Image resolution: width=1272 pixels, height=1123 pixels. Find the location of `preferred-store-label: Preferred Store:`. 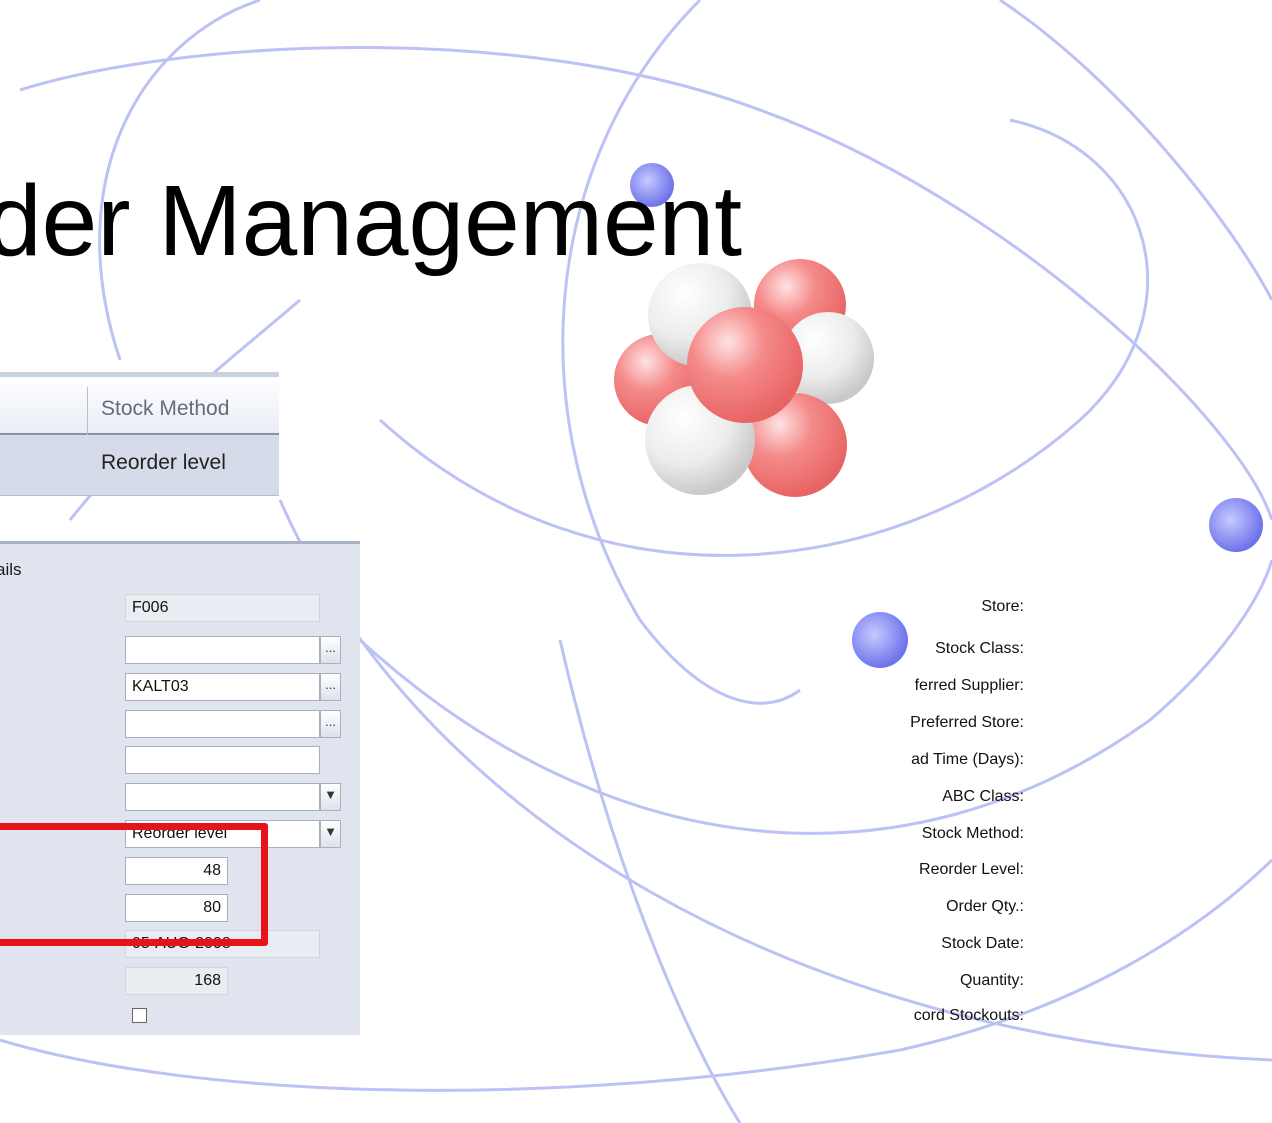

preferred-store-label: Preferred Store: is located at coordinates (967, 722).